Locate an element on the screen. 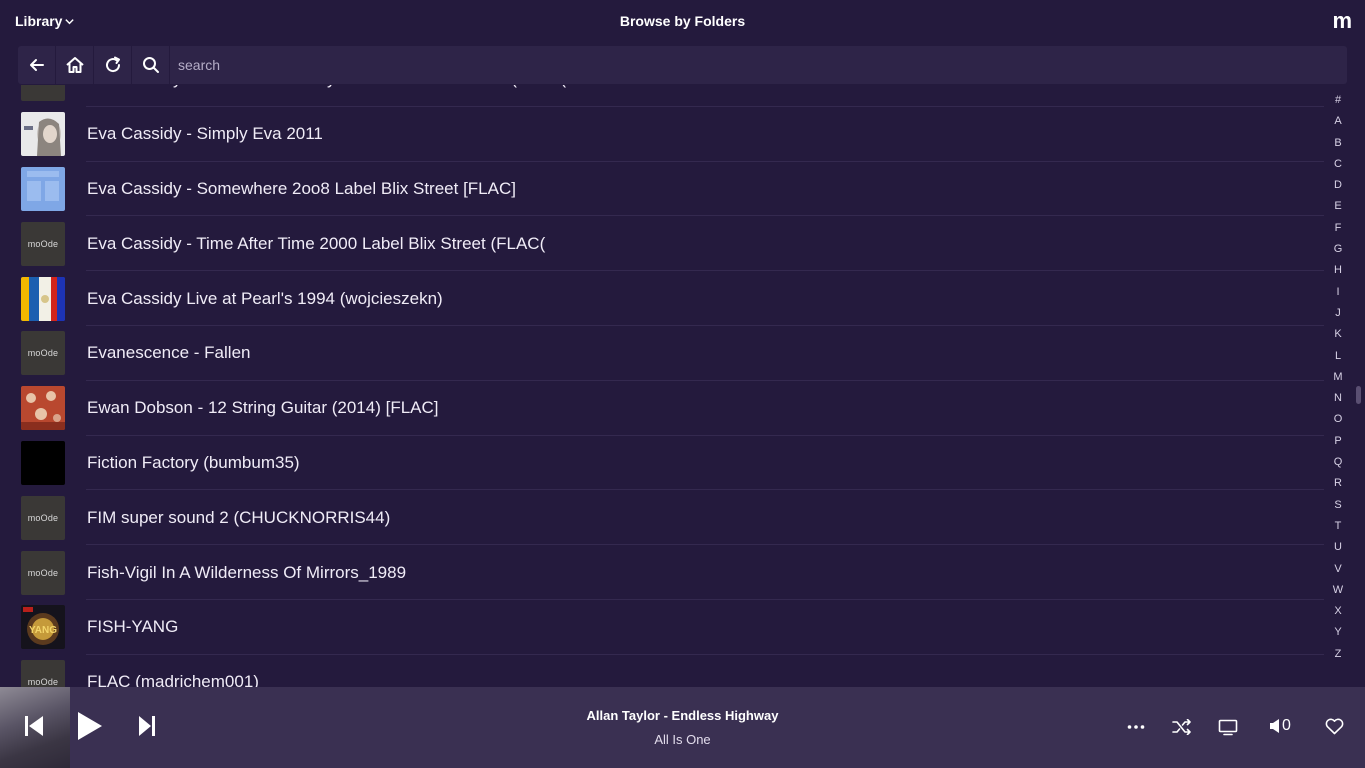 The image size is (1365, 768). page-title: Browse by Folders is located at coordinates (682, 21).